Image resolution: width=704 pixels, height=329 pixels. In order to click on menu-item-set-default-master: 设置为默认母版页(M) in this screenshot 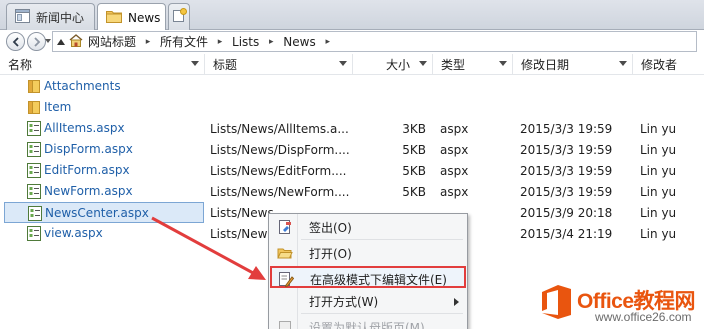, I will do `click(368, 322)`.